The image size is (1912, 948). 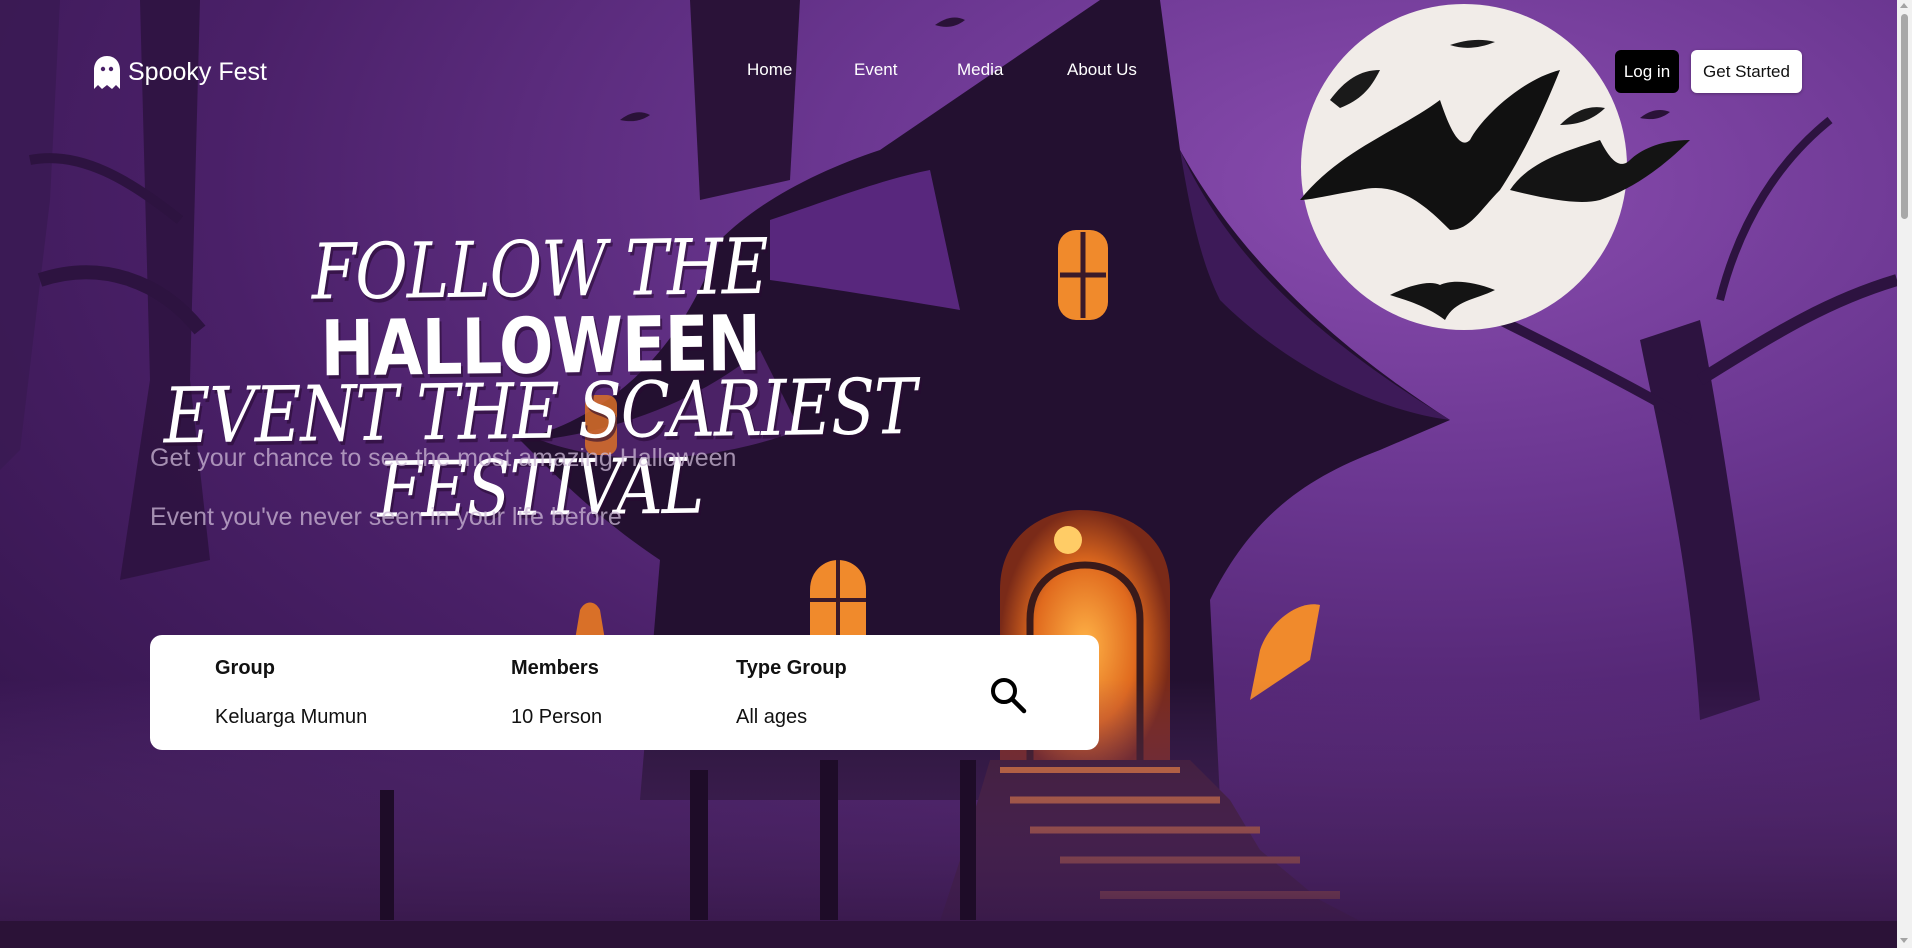 What do you see at coordinates (107, 72) in the screenshot?
I see `ghost-icon` at bounding box center [107, 72].